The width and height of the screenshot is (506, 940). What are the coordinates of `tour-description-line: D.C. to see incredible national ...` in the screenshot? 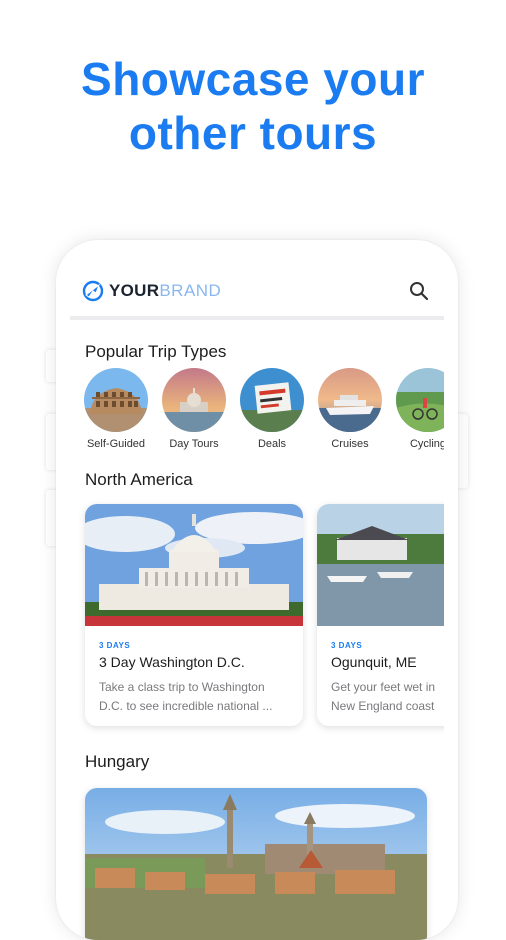 It's located at (186, 706).